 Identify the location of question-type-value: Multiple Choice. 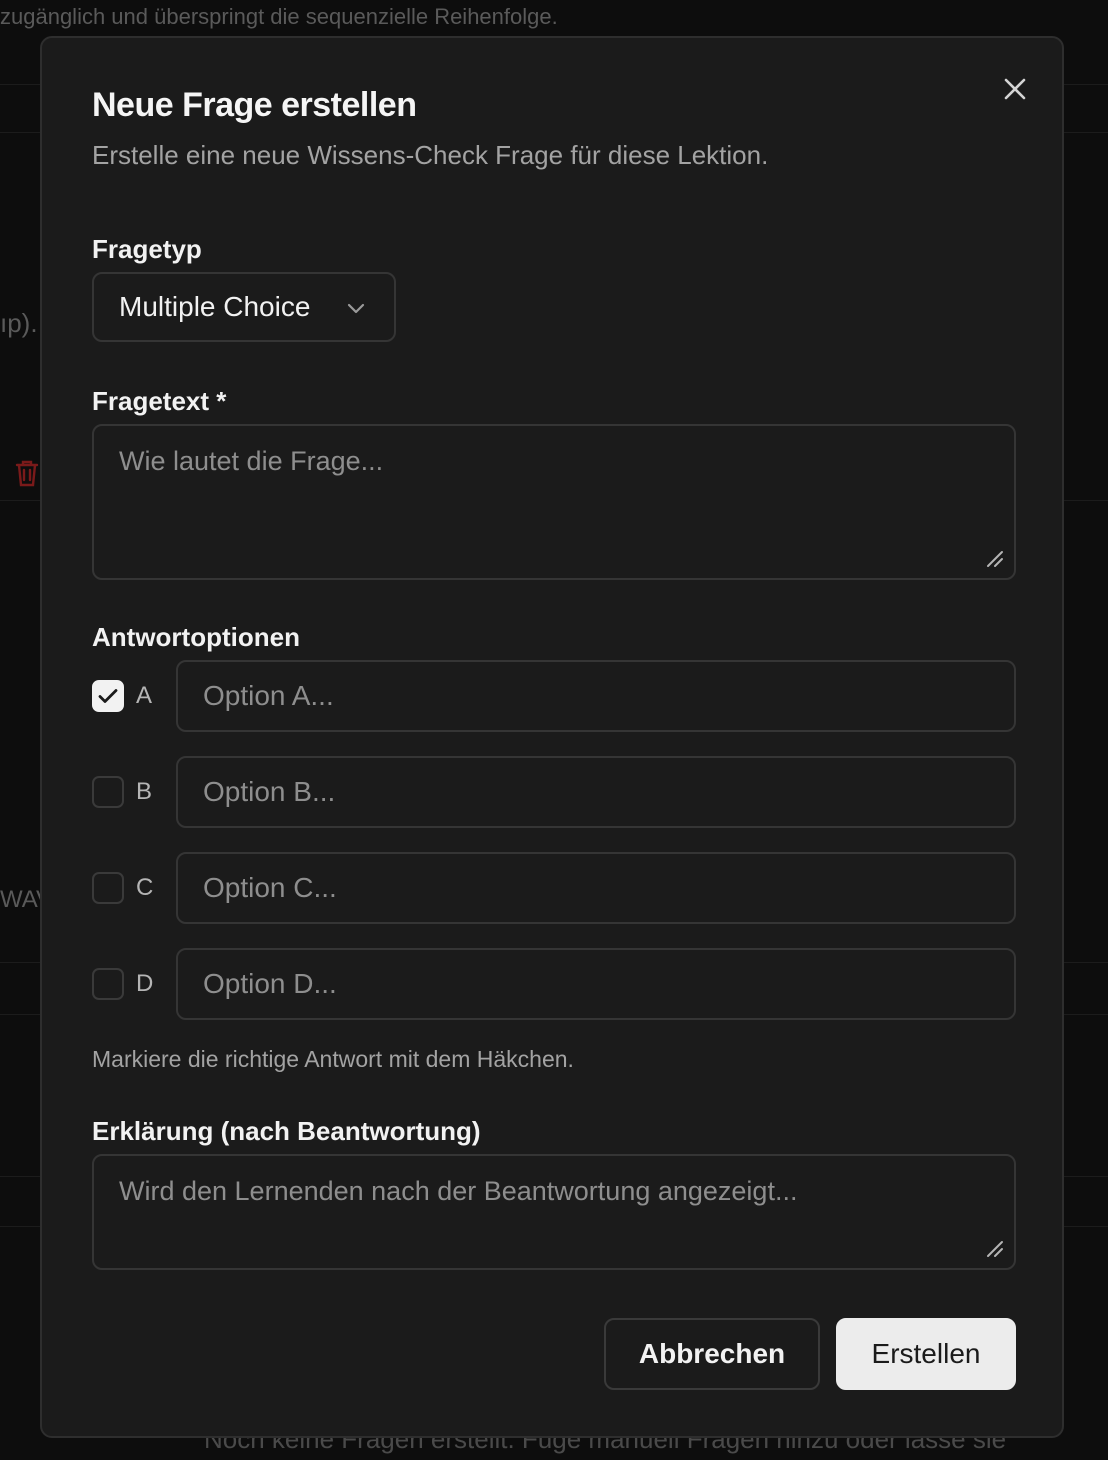
(215, 306).